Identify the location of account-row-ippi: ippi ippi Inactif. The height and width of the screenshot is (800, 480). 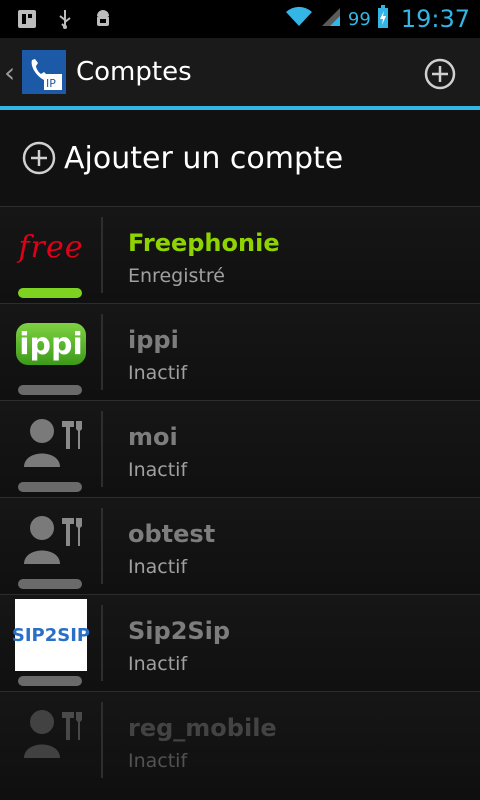
(240, 351).